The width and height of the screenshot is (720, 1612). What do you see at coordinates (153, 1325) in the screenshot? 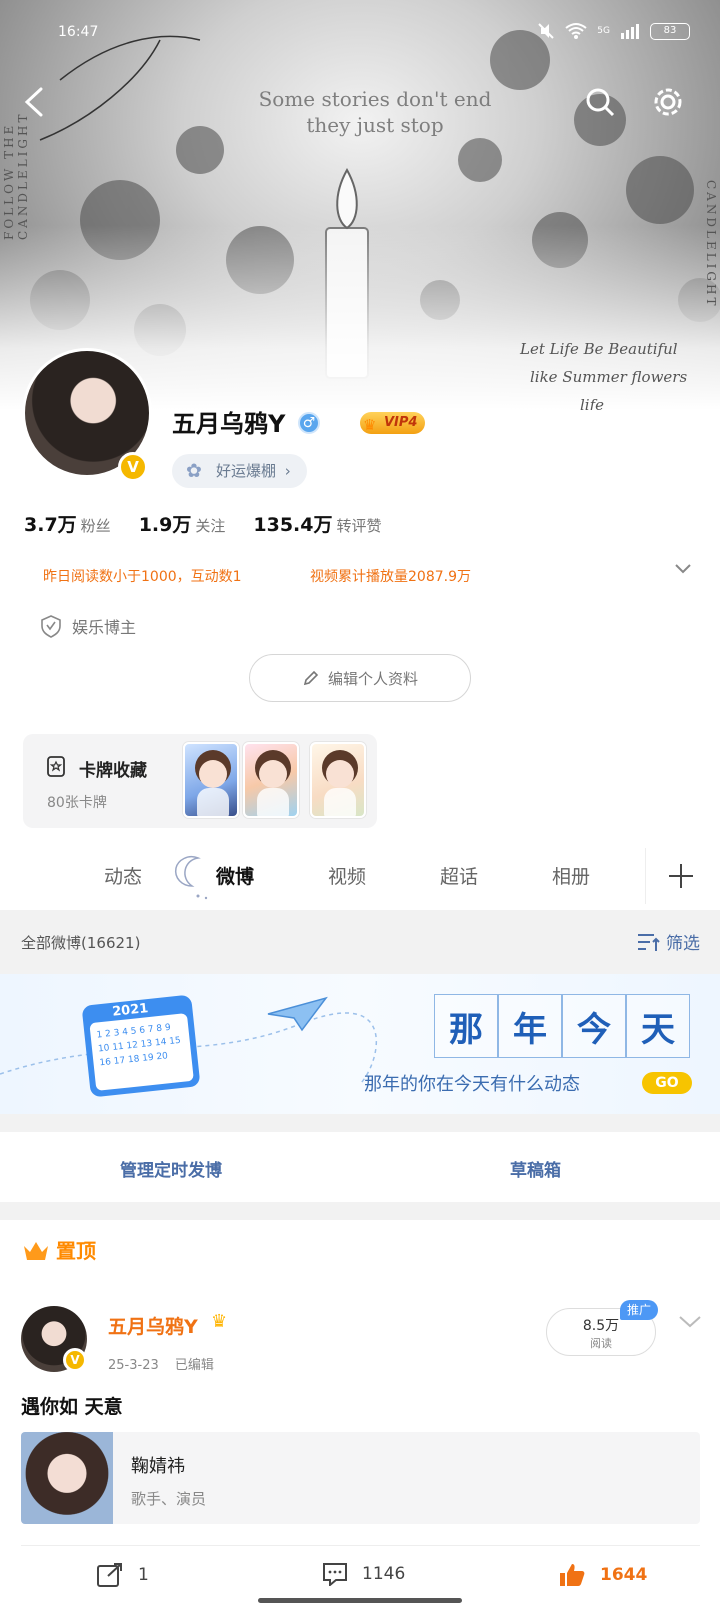
I see `post-author-name: 五月乌鸦Y` at bounding box center [153, 1325].